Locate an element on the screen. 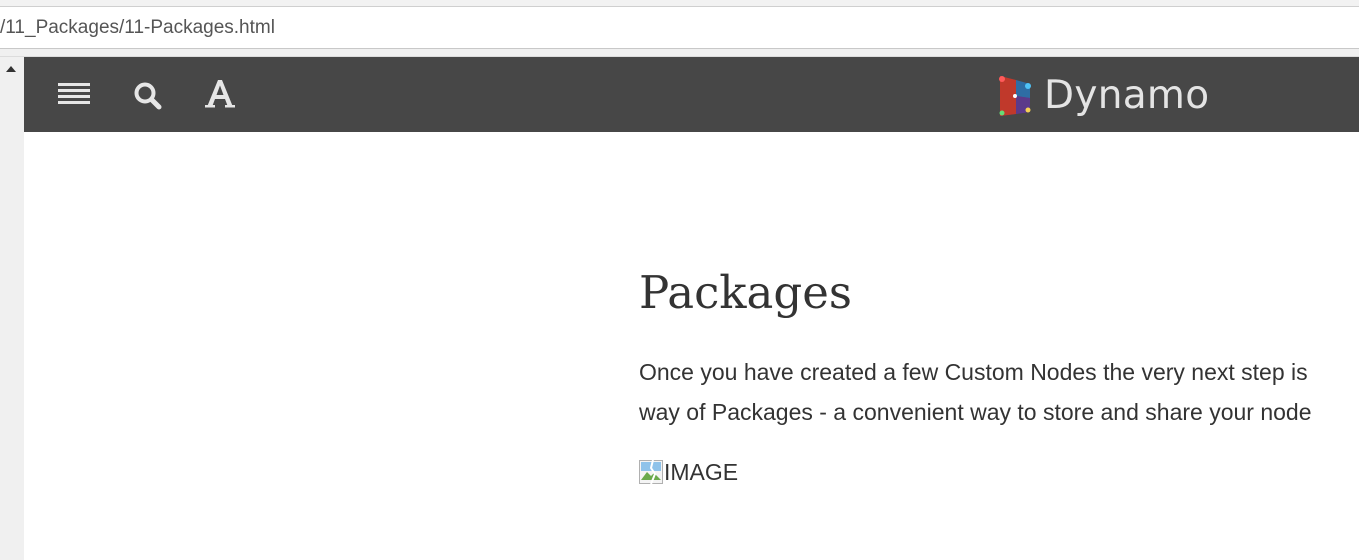 This screenshot has width=1359, height=560. book-header-toolbar: Dynamo is located at coordinates (691, 94).